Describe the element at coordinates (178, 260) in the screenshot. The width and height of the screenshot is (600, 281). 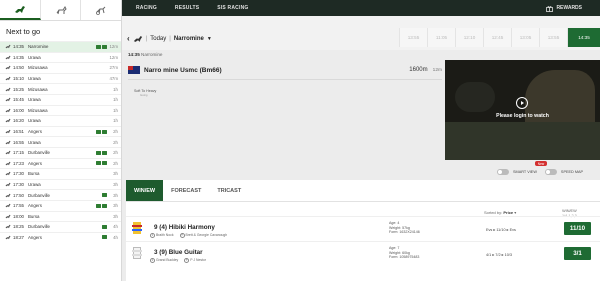
I see `runner-connections: J Grand Buckley TP J Nestor` at that location.